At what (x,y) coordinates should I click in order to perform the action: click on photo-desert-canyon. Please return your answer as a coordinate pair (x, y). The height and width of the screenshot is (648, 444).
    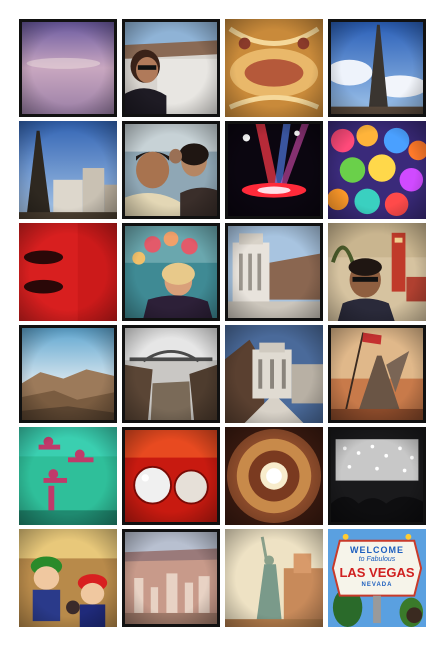
    Looking at the image, I should click on (68, 374).